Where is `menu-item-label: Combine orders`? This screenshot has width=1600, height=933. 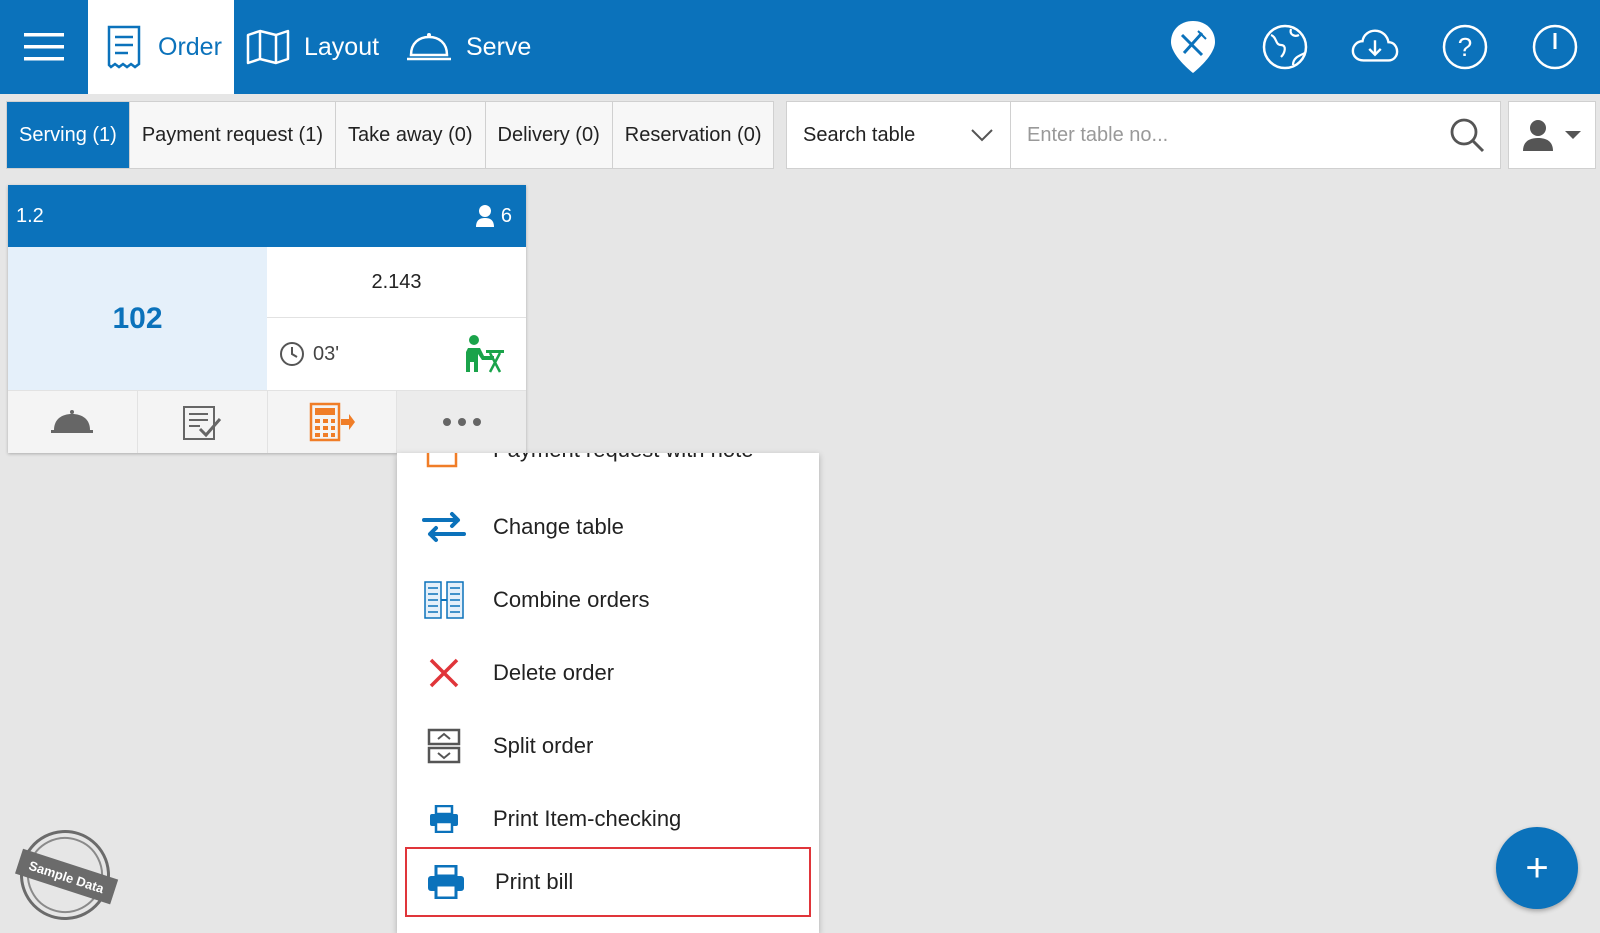
menu-item-label: Combine orders is located at coordinates (571, 599).